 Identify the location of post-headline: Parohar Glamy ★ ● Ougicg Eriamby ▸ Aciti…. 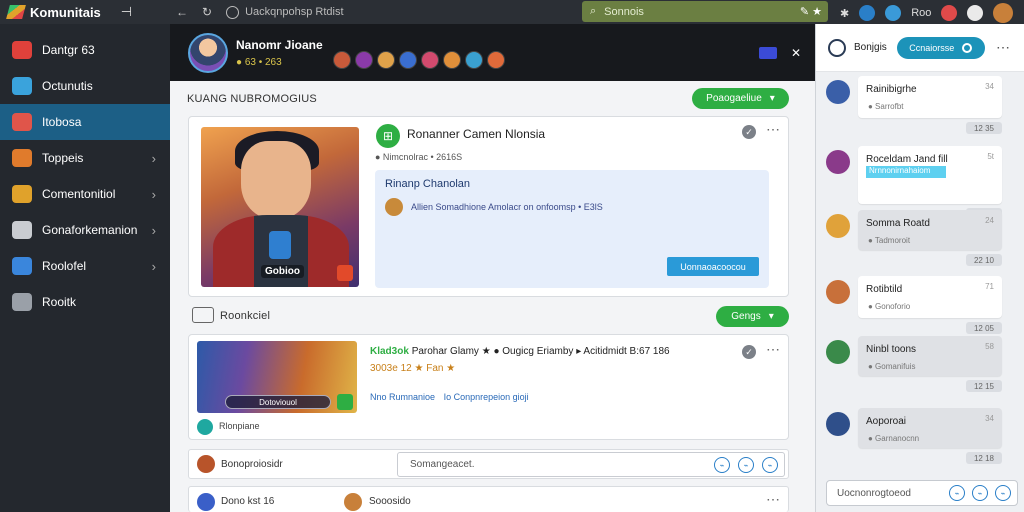
(541, 351).